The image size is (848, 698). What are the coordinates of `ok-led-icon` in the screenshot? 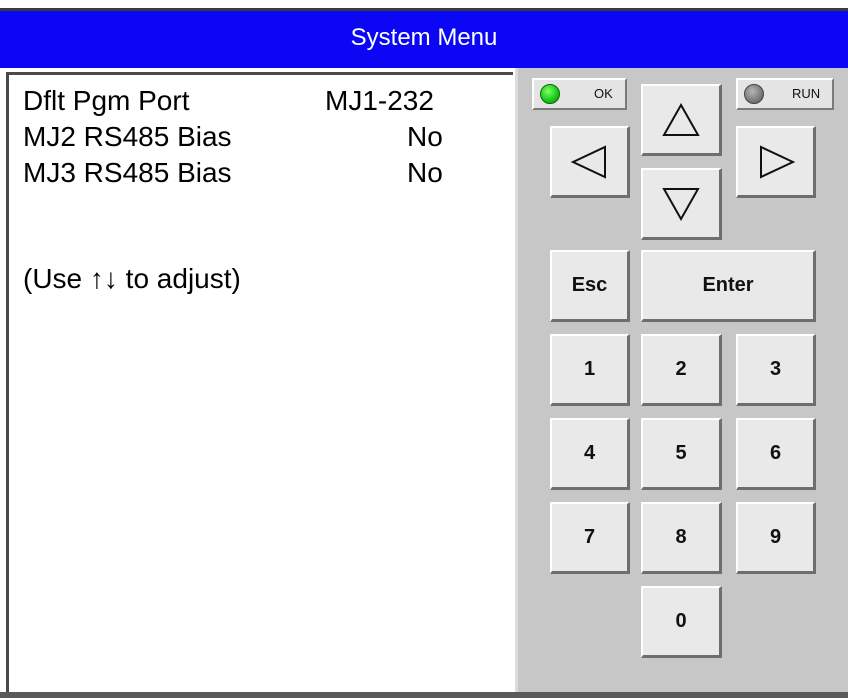 It's located at (550, 94).